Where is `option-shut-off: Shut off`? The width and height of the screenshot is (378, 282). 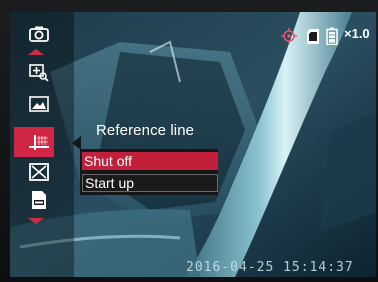 option-shut-off: Shut off is located at coordinates (150, 161).